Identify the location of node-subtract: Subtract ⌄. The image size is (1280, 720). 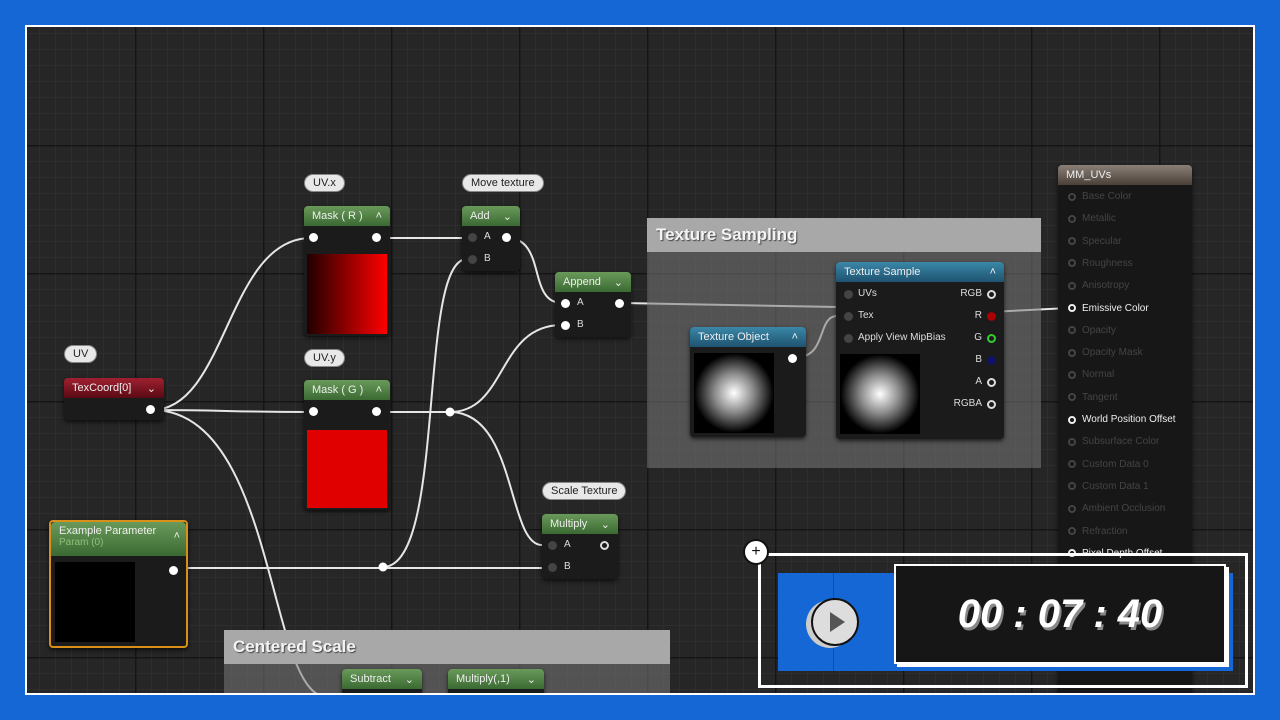
(382, 681).